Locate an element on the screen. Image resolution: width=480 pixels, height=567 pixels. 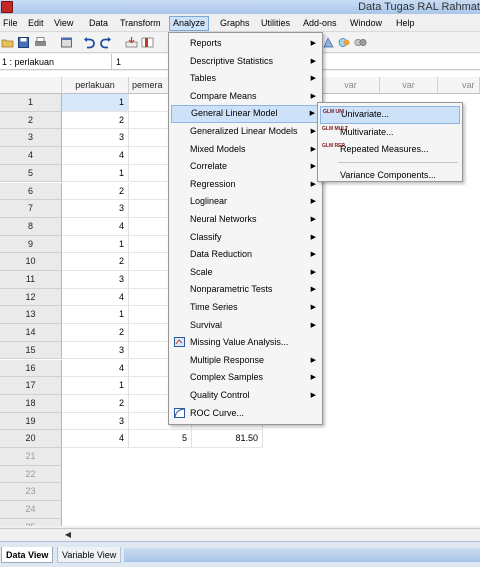
menu-item-generalized-linear-models: Generalized Linear Models ▶ is located at coordinates (245, 132).